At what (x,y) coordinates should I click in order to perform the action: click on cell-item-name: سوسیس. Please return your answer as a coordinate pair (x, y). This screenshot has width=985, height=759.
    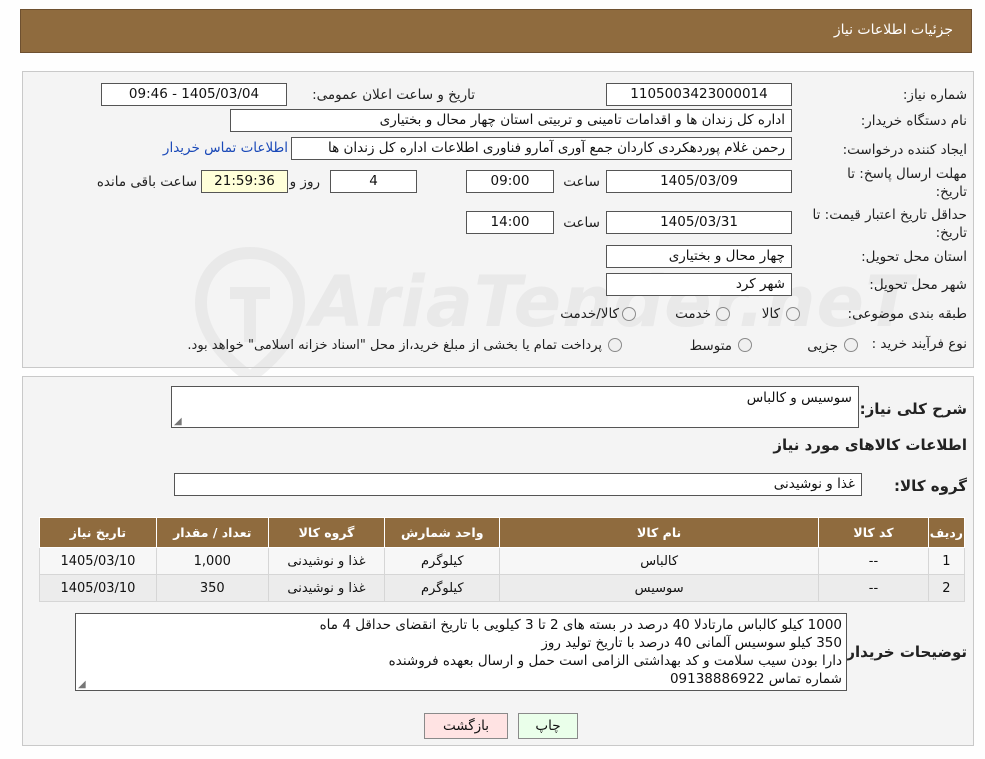
    Looking at the image, I should click on (659, 588).